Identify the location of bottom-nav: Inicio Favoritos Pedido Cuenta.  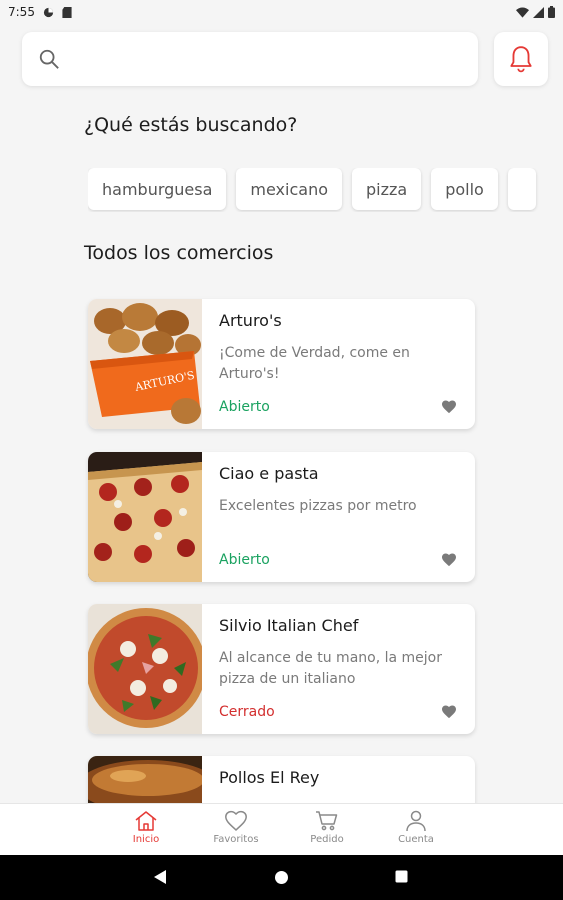
(281, 829).